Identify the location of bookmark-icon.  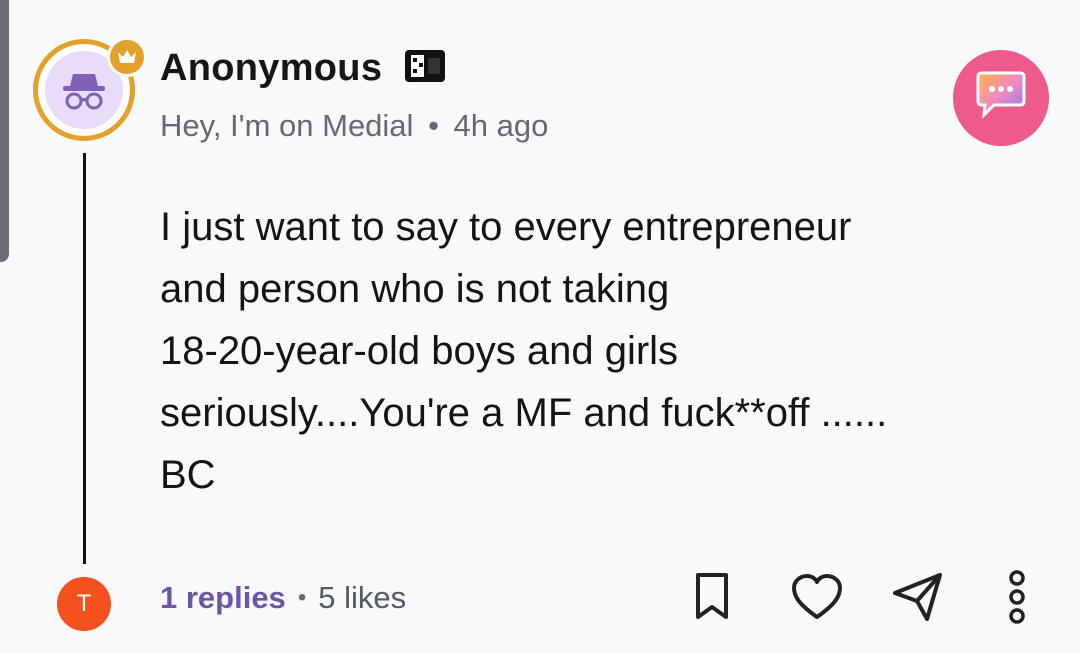
(712, 599).